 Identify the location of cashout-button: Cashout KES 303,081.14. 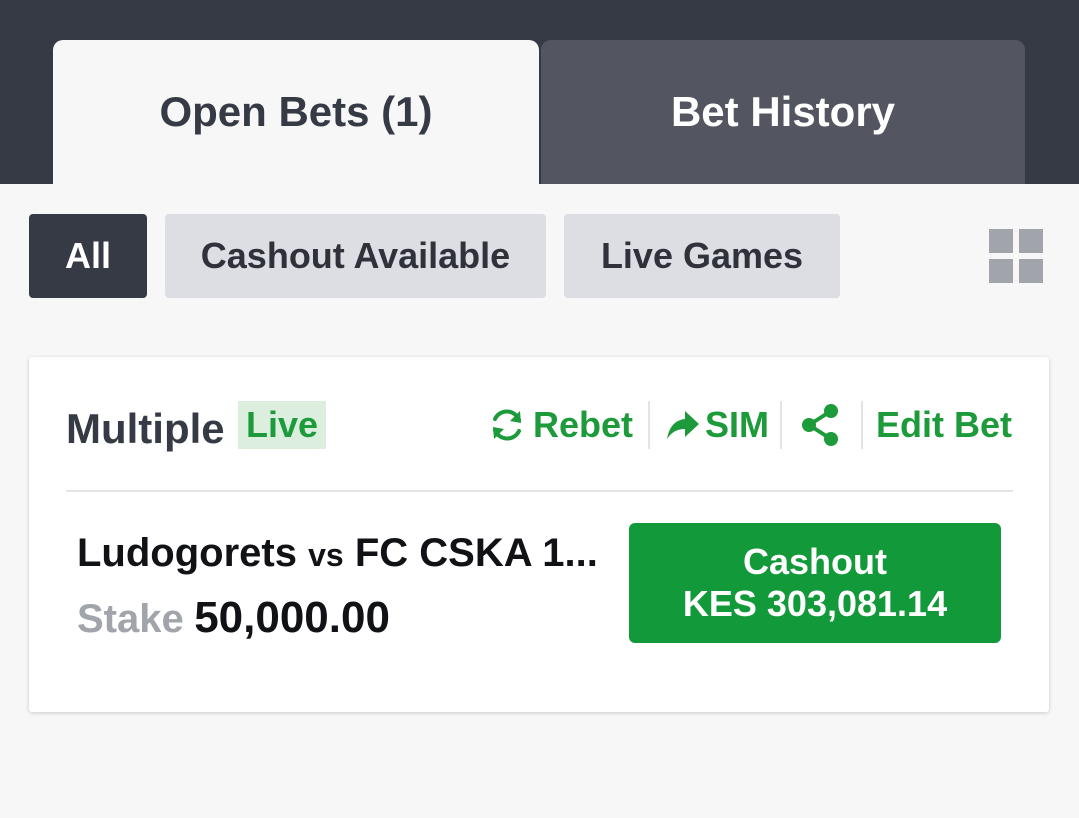
(815, 583).